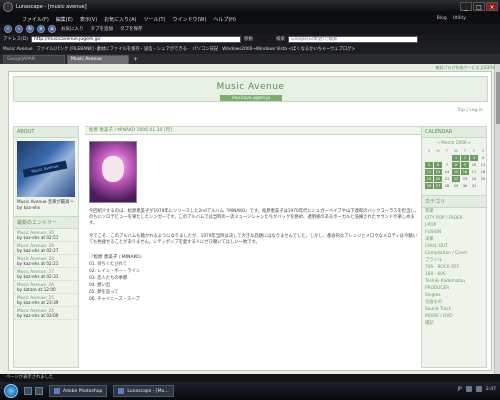  Describe the element at coordinates (19, 29) in the screenshot. I see `forward-icon: ›` at that location.